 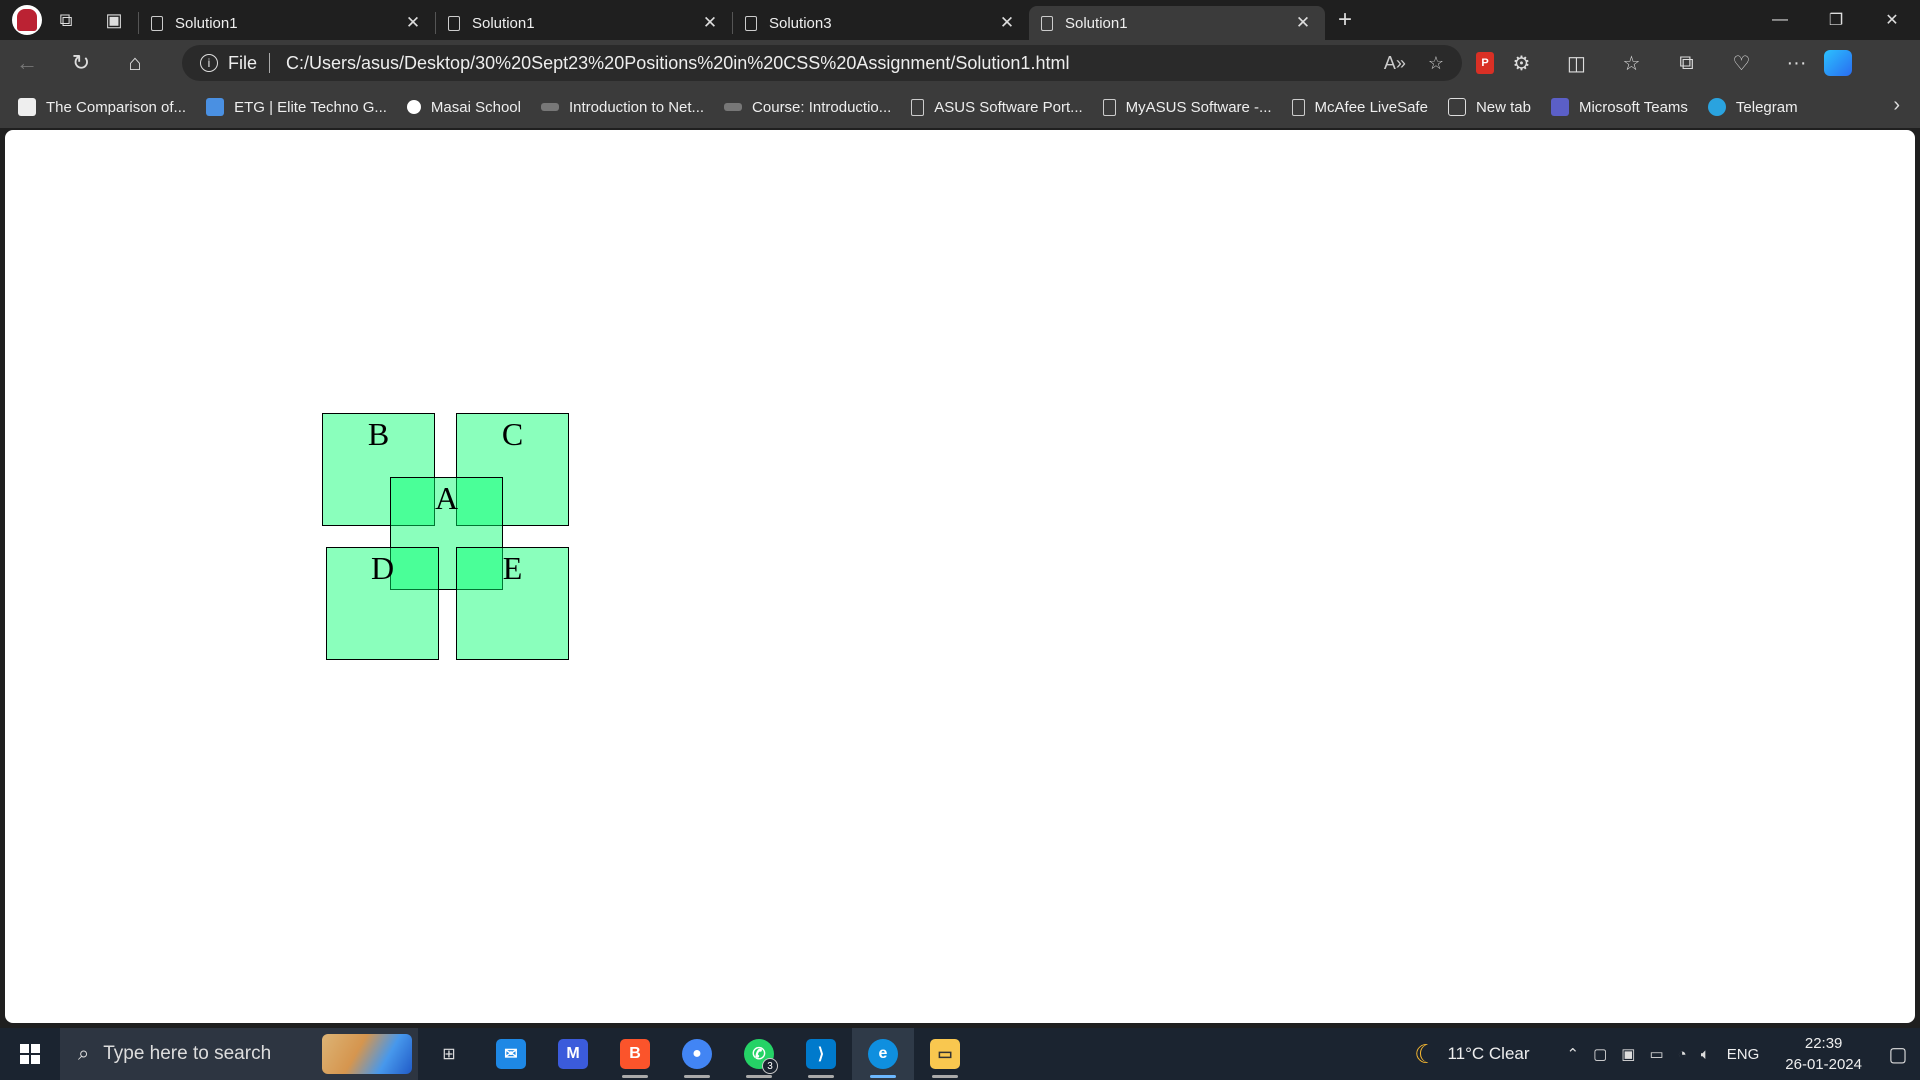 I want to click on bookmark-label: McAfee LiveSafe, so click(x=1371, y=107).